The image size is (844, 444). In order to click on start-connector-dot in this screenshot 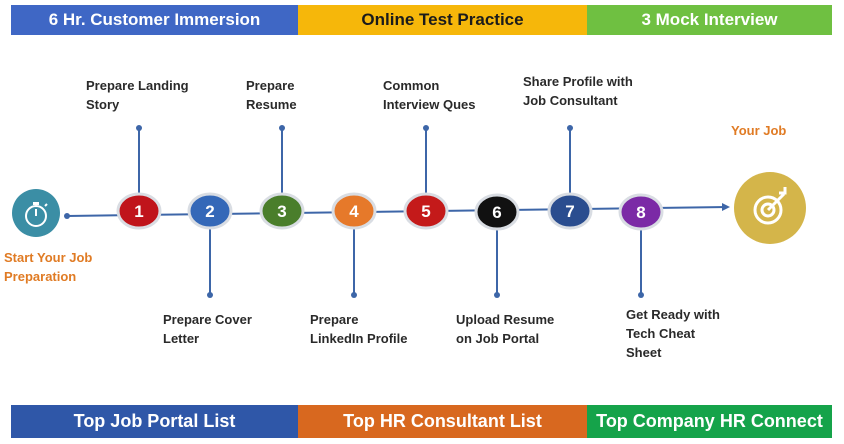, I will do `click(67, 216)`.